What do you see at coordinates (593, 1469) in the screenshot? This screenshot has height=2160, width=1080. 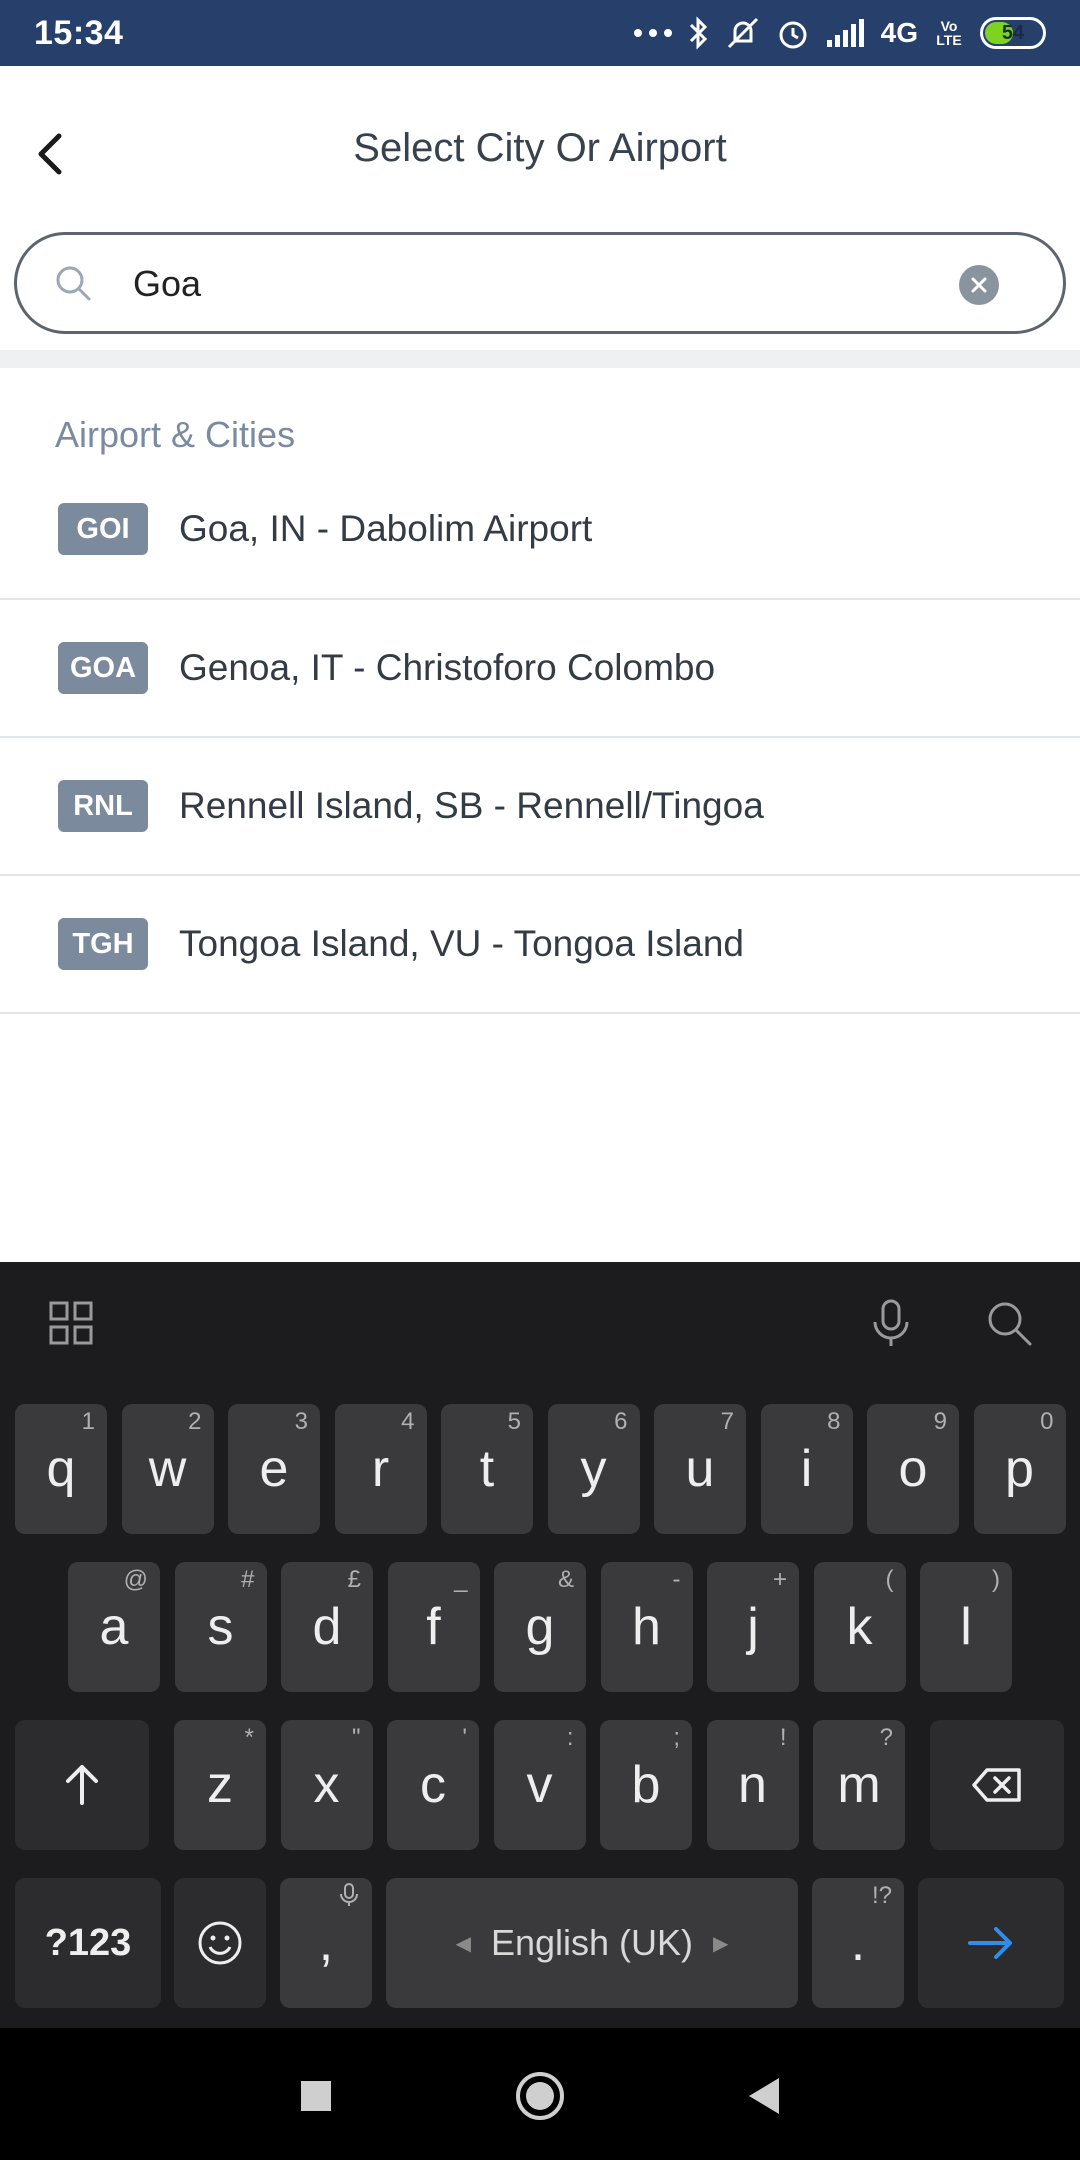 I see `key-y: y6` at bounding box center [593, 1469].